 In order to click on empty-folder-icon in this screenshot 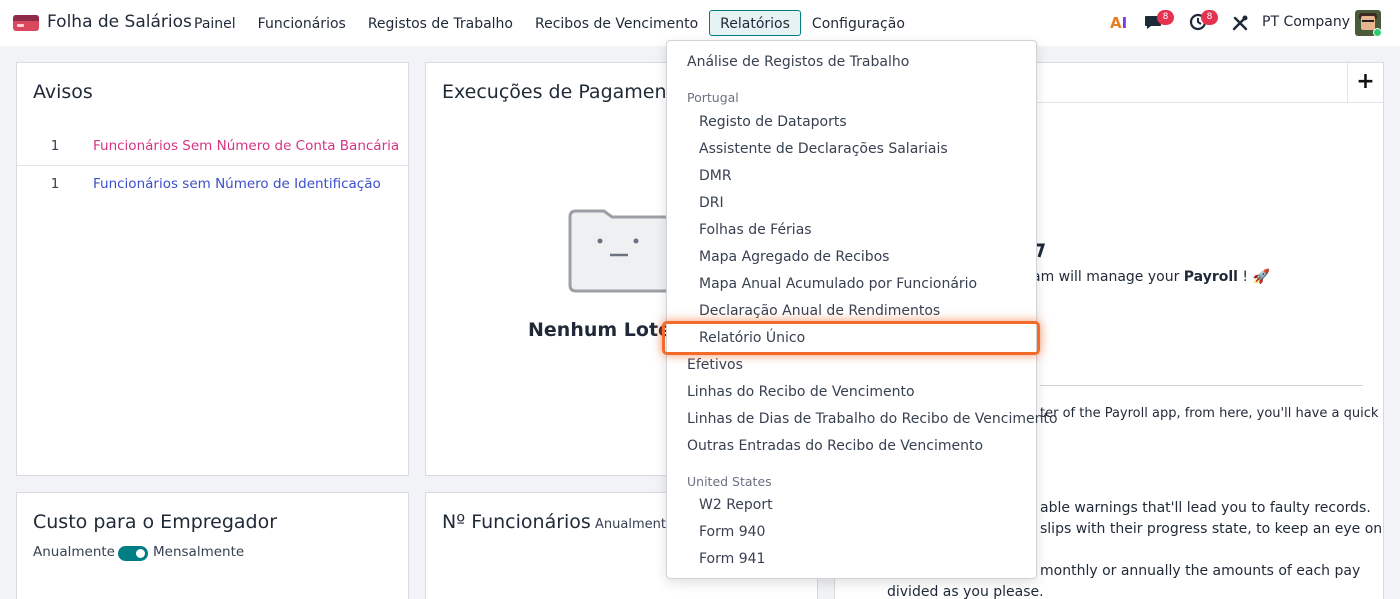, I will do `click(622, 251)`.